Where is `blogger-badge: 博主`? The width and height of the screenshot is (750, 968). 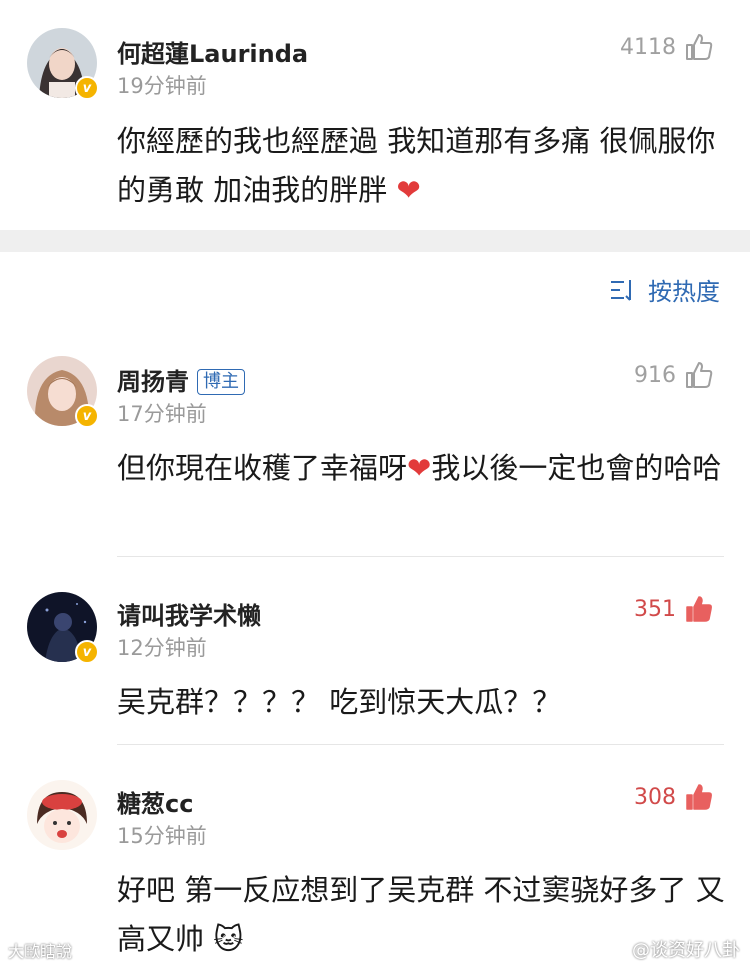 blogger-badge: 博主 is located at coordinates (221, 382).